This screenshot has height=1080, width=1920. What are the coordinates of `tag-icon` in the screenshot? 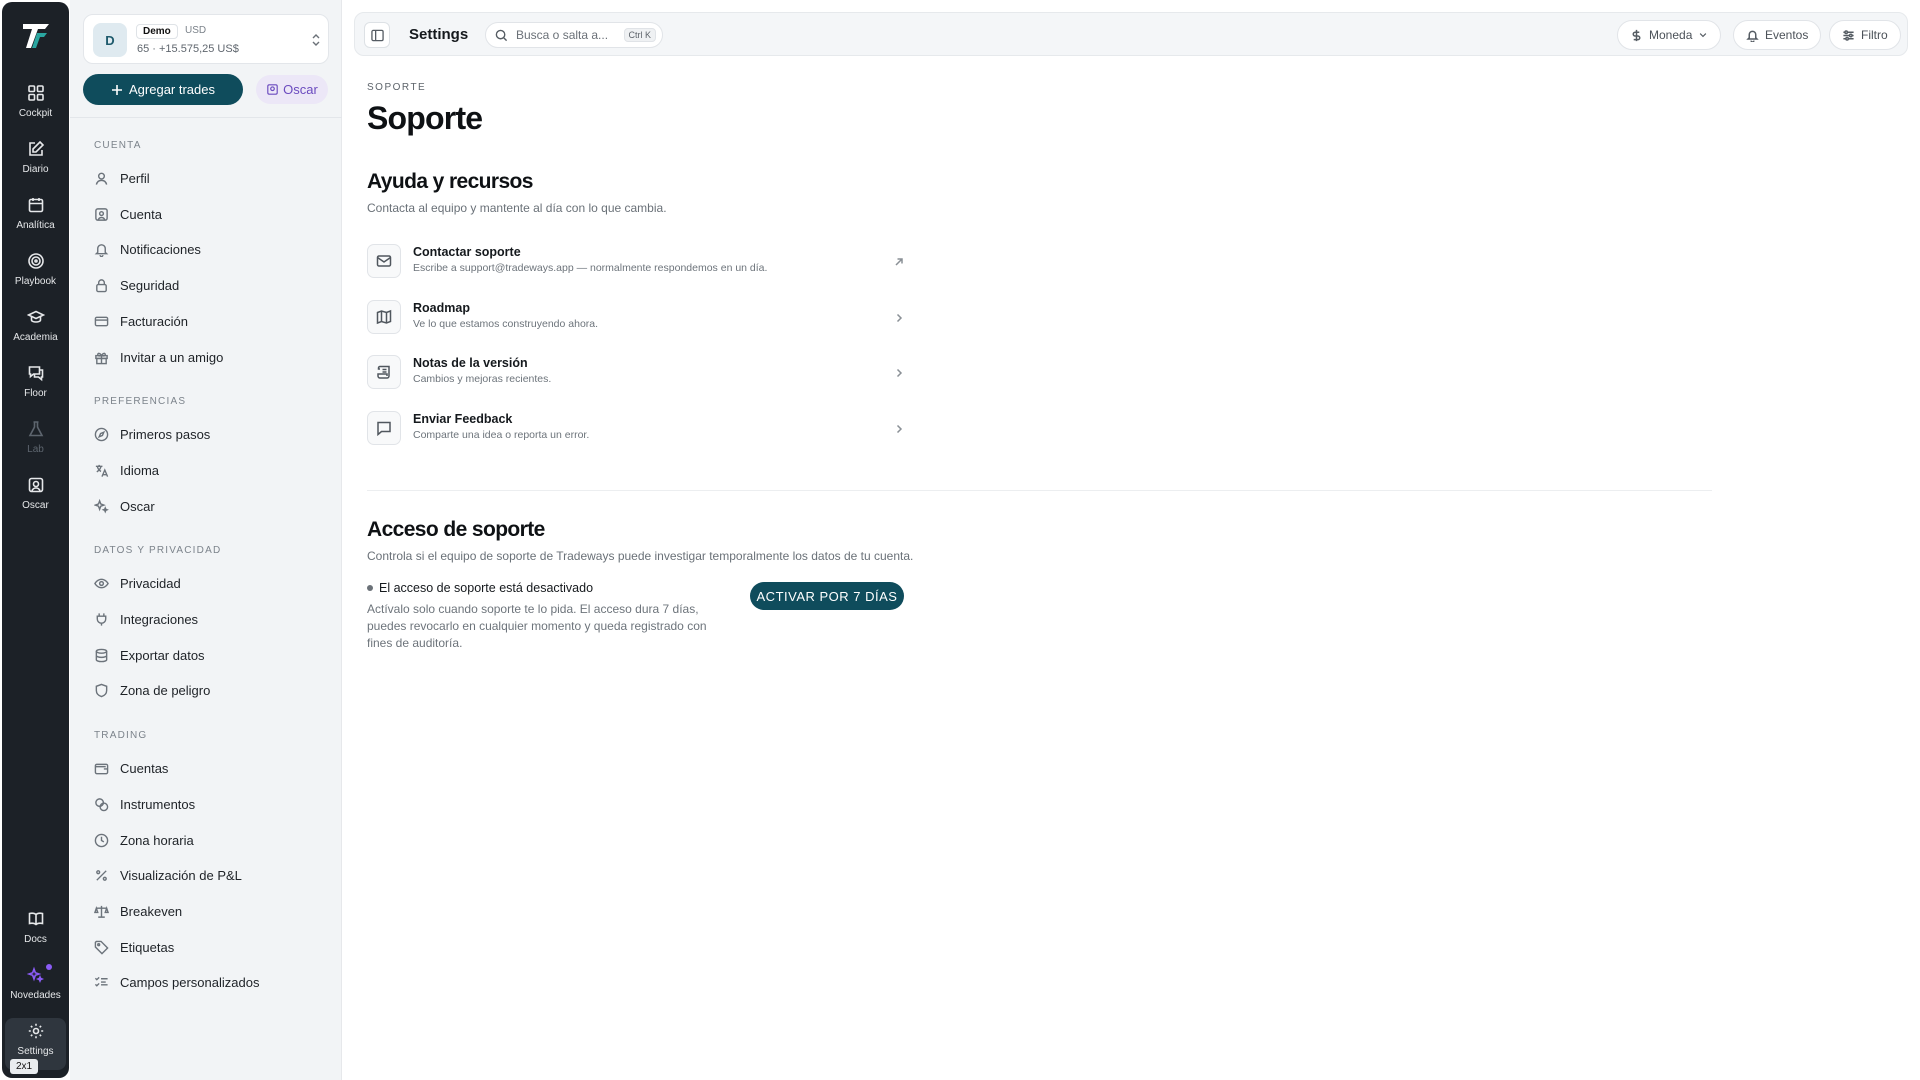 It's located at (101, 947).